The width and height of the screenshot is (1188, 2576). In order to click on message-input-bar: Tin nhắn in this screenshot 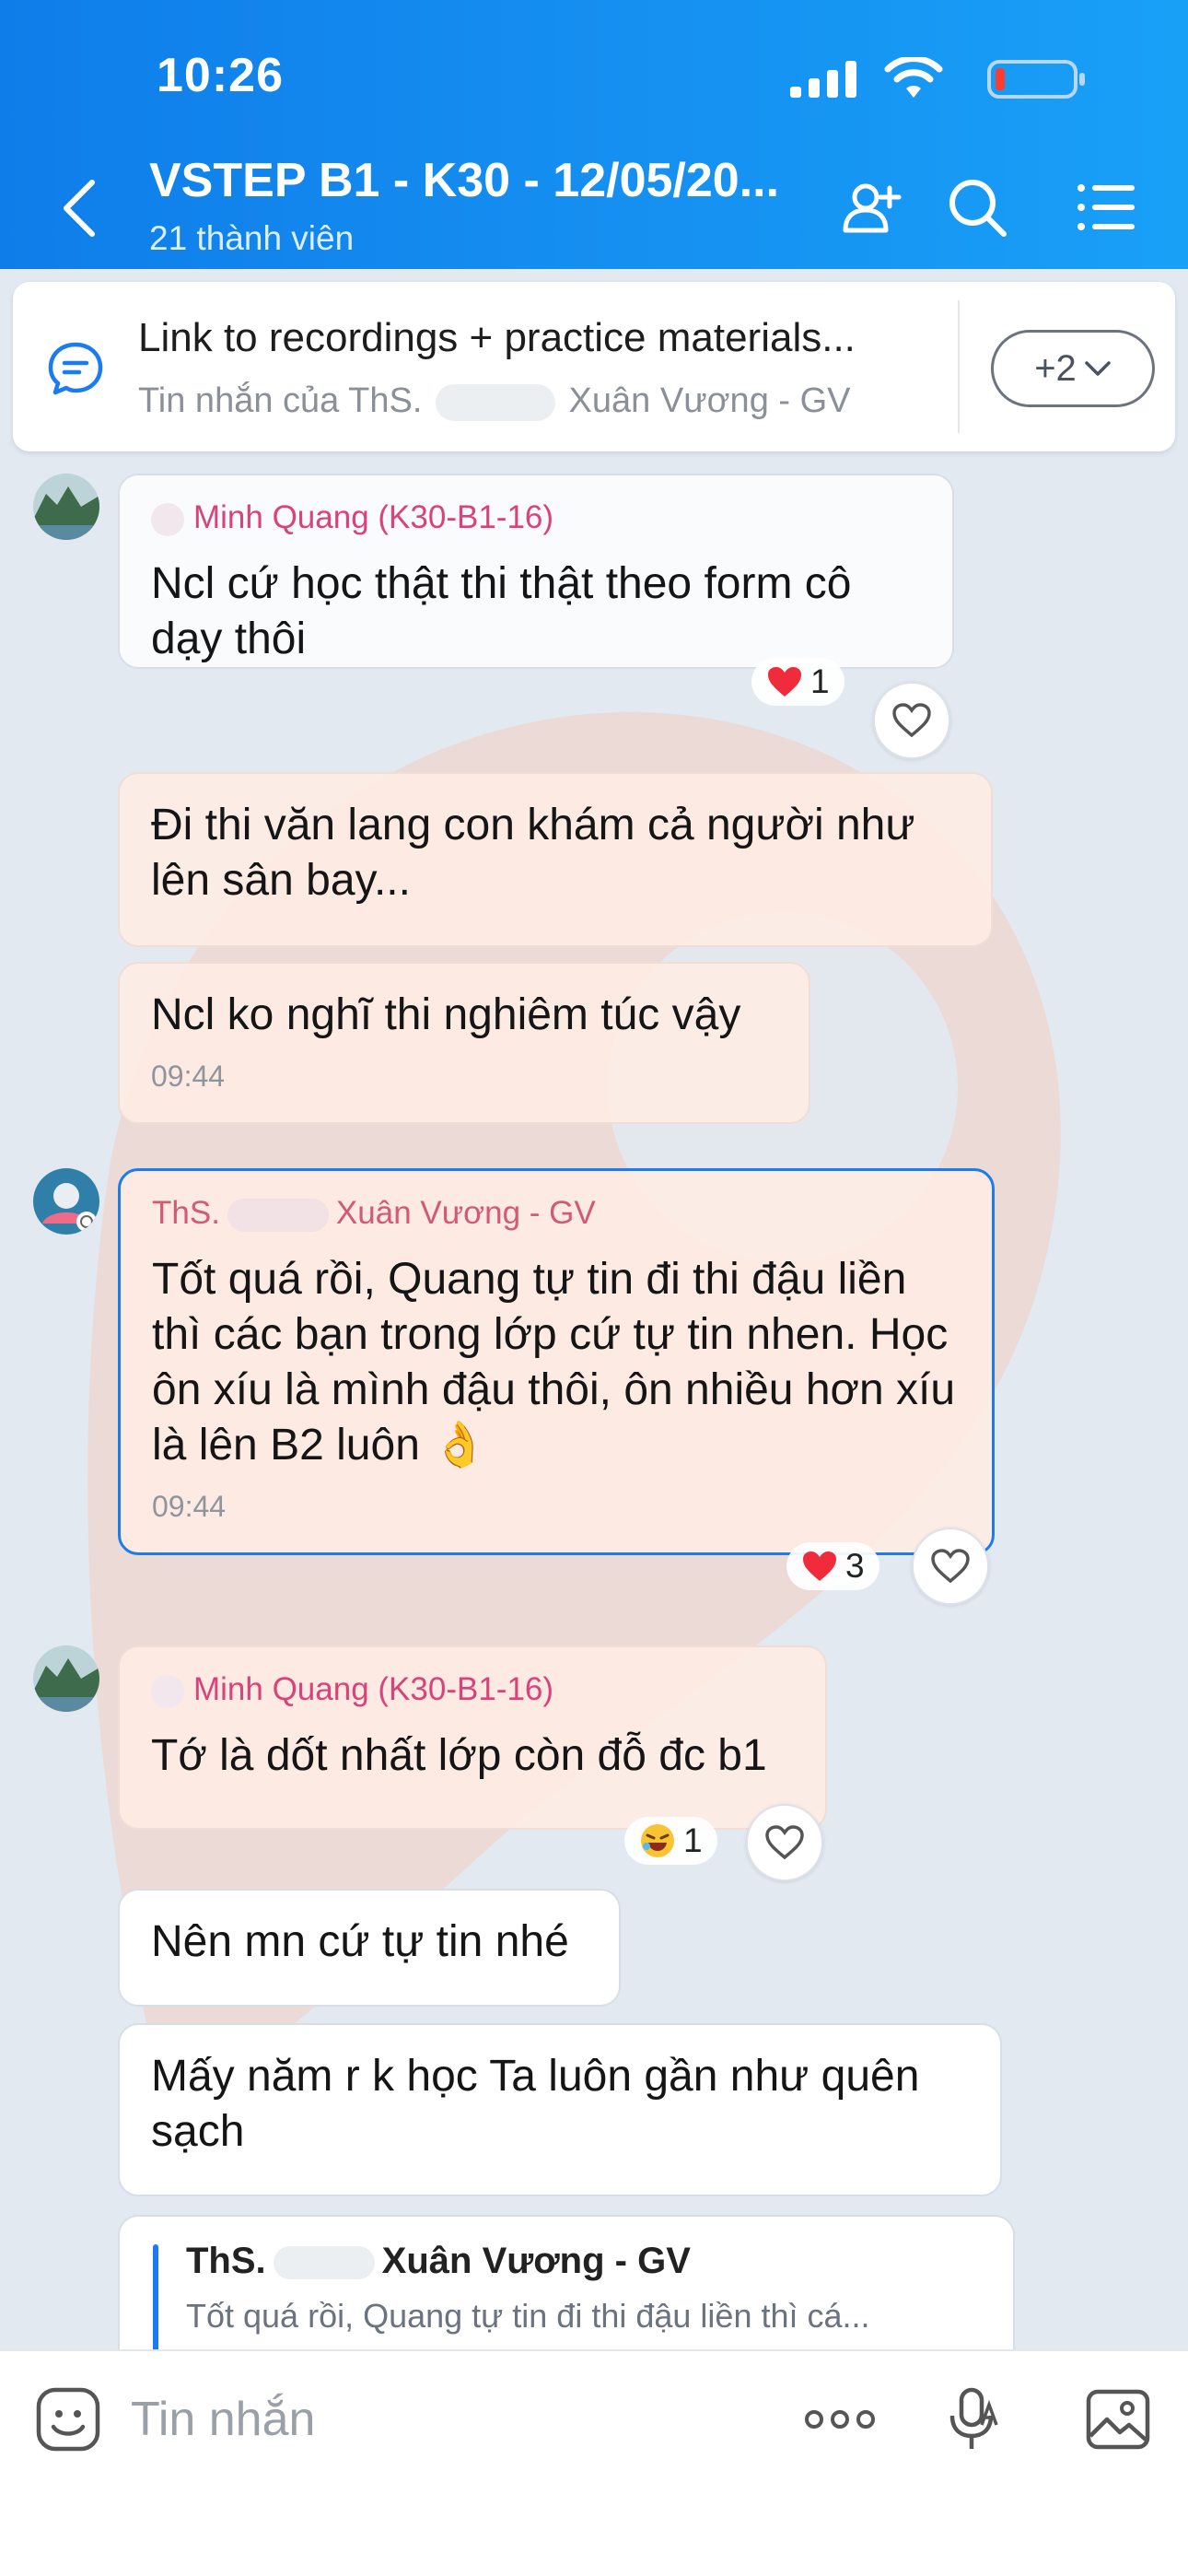, I will do `click(594, 2462)`.